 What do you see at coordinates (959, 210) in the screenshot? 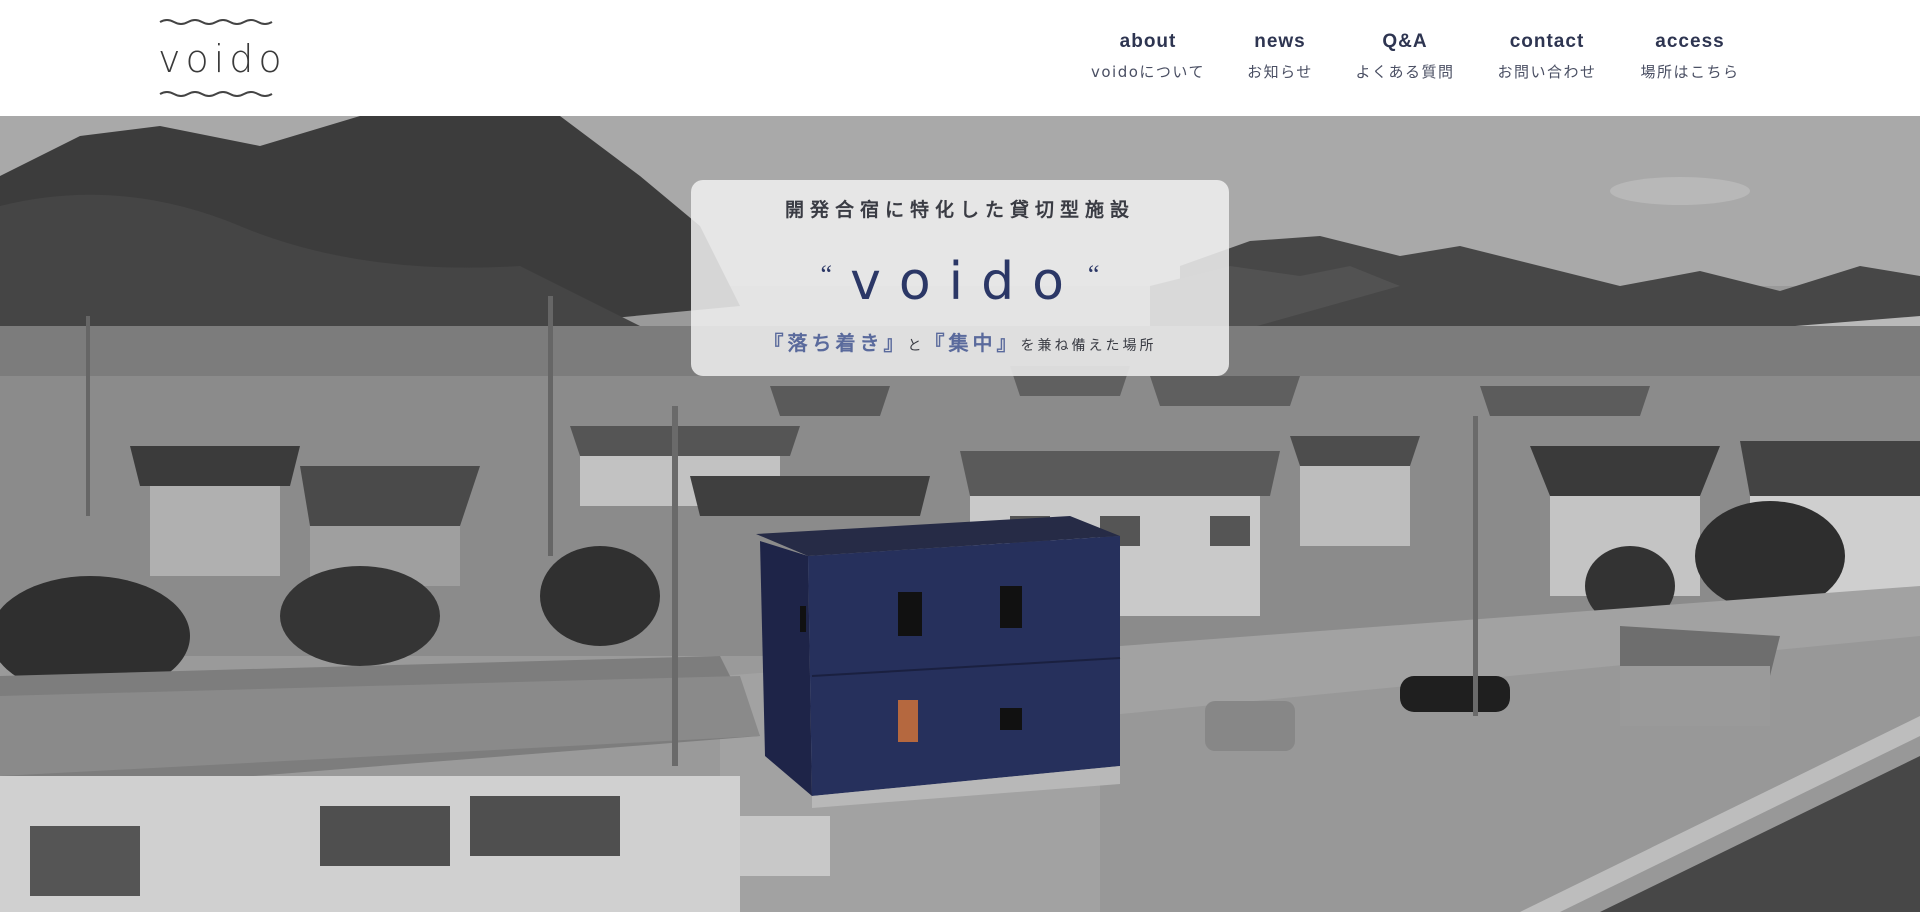
I see `hero-tagline: 開発合宿に特化した貸切型施設` at bounding box center [959, 210].